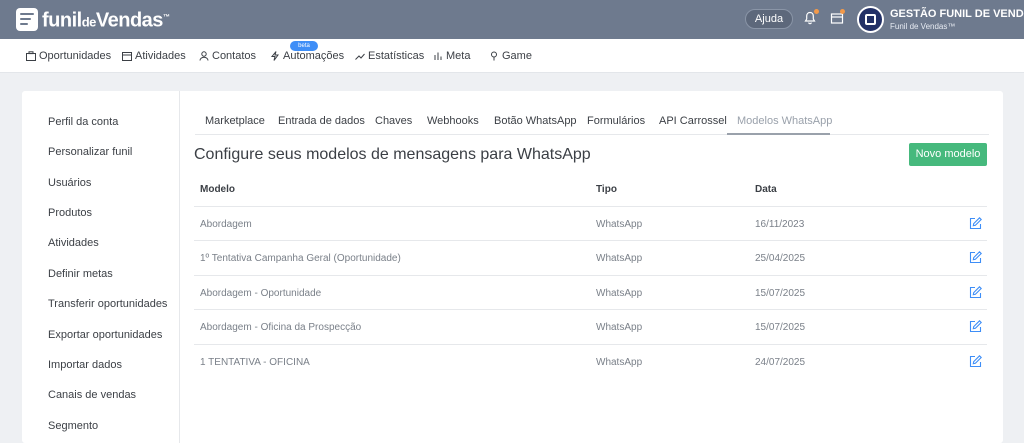  What do you see at coordinates (235, 121) in the screenshot?
I see `tab-marketplace: Marketplace` at bounding box center [235, 121].